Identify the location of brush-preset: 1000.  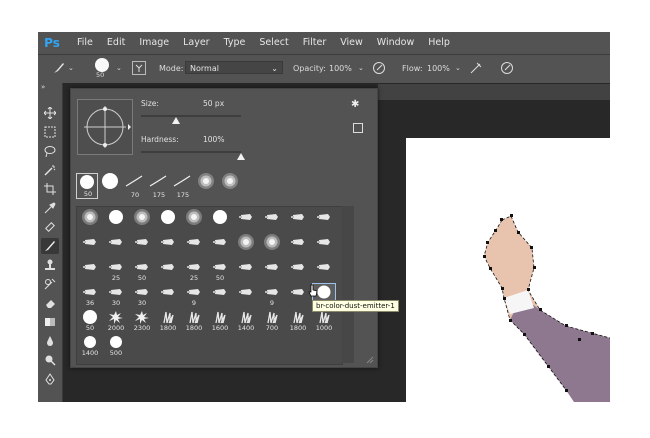
(324, 320).